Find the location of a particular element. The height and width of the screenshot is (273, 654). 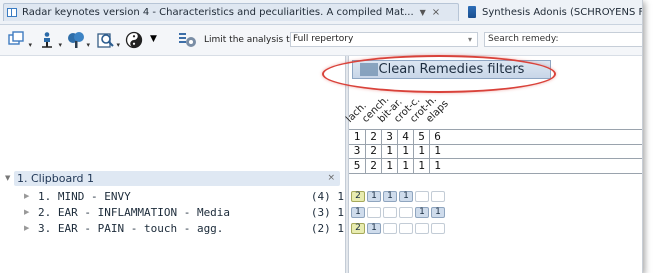

tab-label: Synthesis Adonis (SCHROYENS F. ) is located at coordinates (562, 12).